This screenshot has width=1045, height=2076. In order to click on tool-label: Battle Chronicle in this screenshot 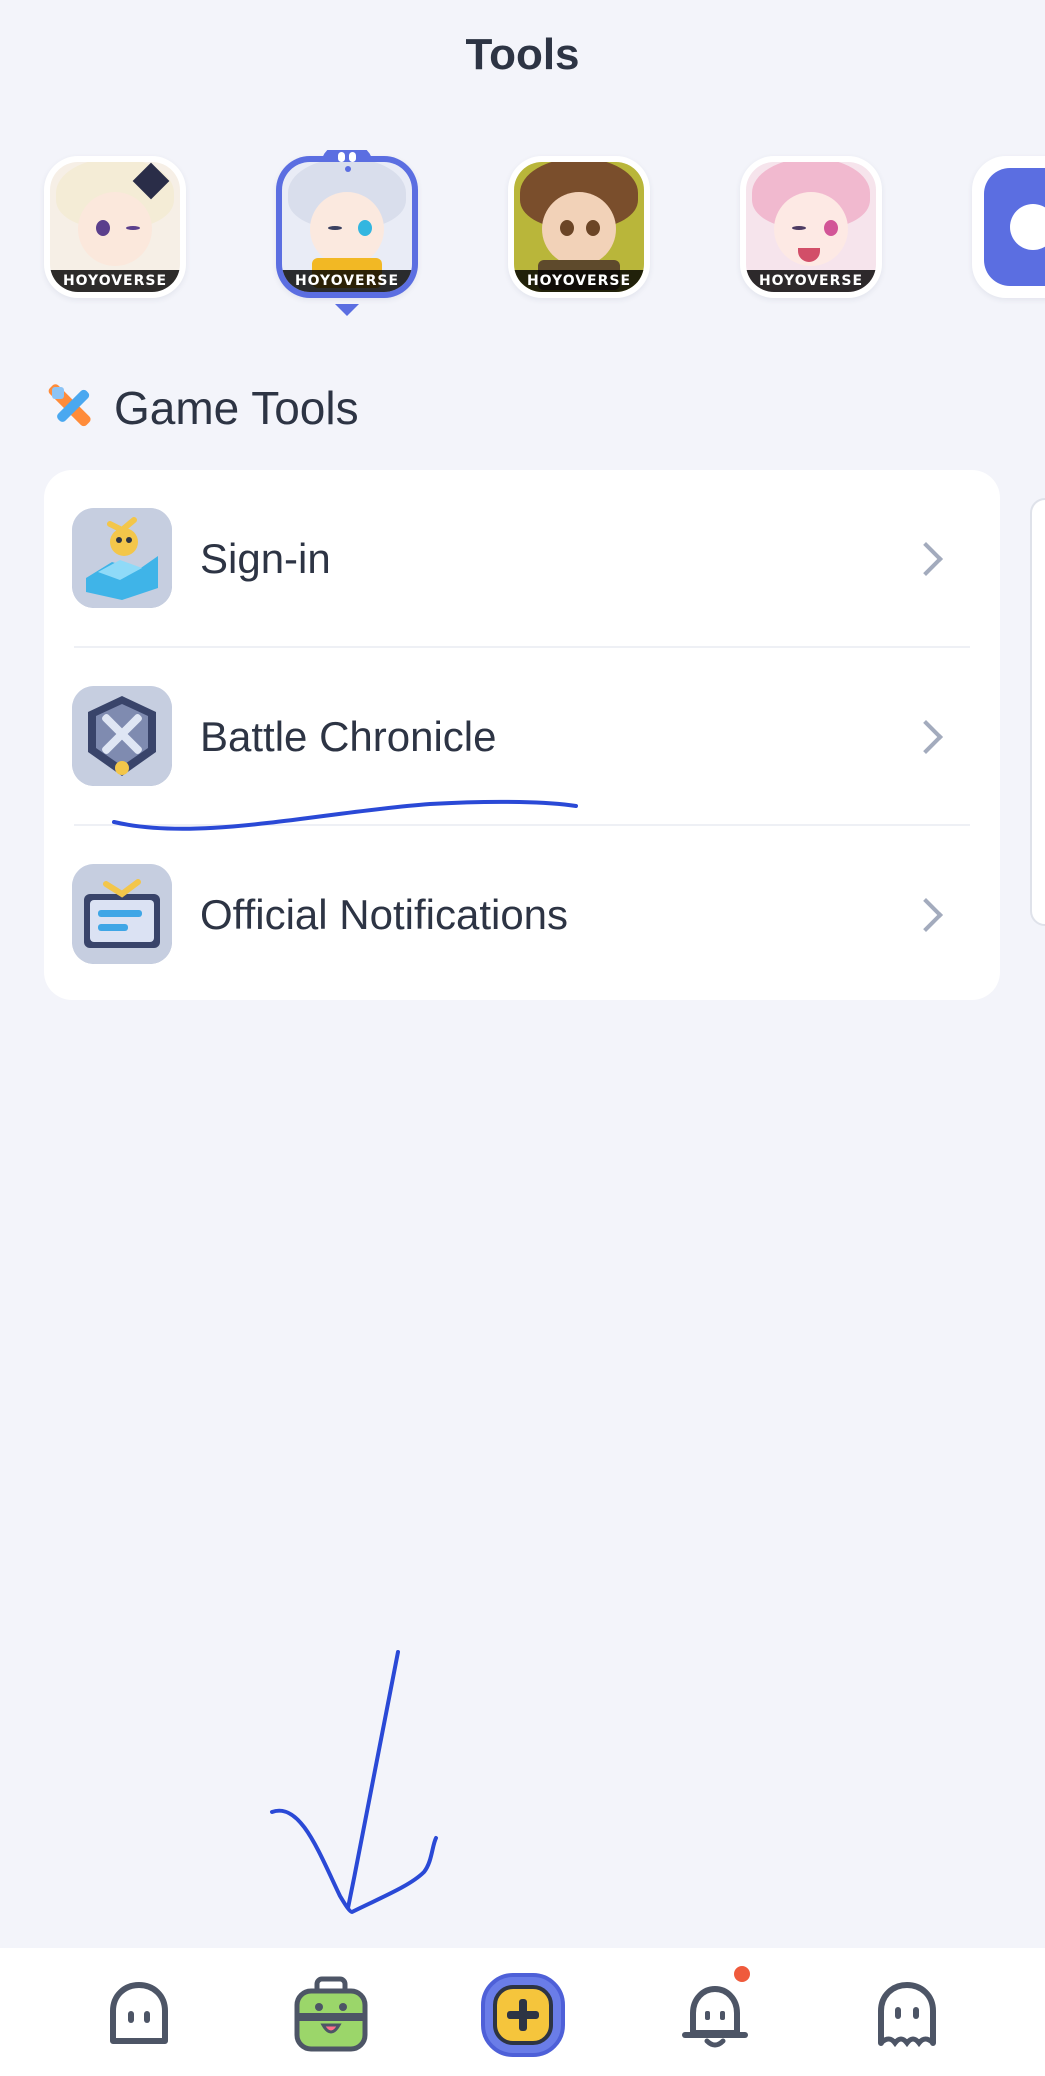, I will do `click(348, 736)`.